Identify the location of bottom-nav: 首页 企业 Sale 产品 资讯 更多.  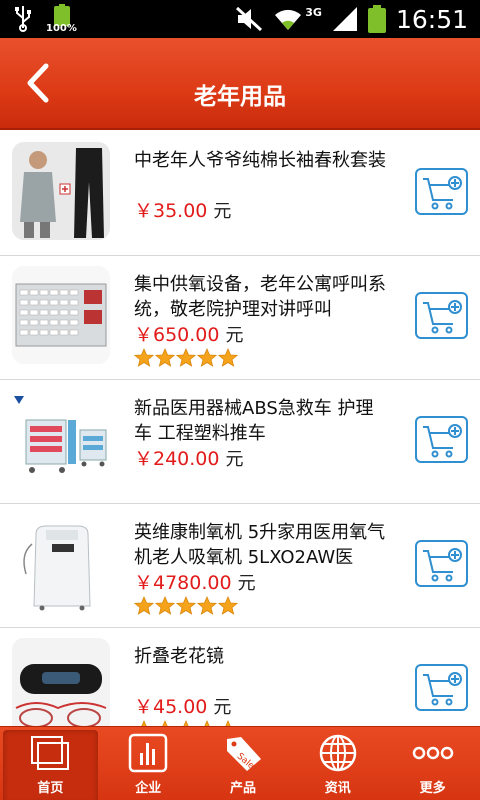
(240, 763).